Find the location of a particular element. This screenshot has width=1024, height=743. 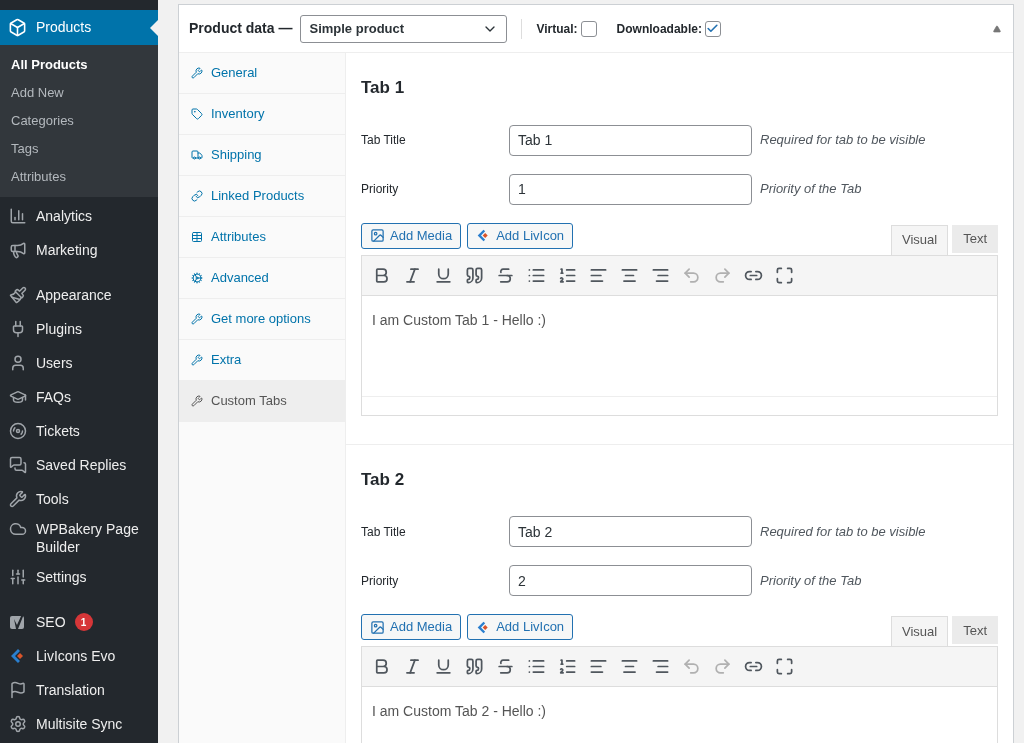

align-right-icon is located at coordinates (660, 666).